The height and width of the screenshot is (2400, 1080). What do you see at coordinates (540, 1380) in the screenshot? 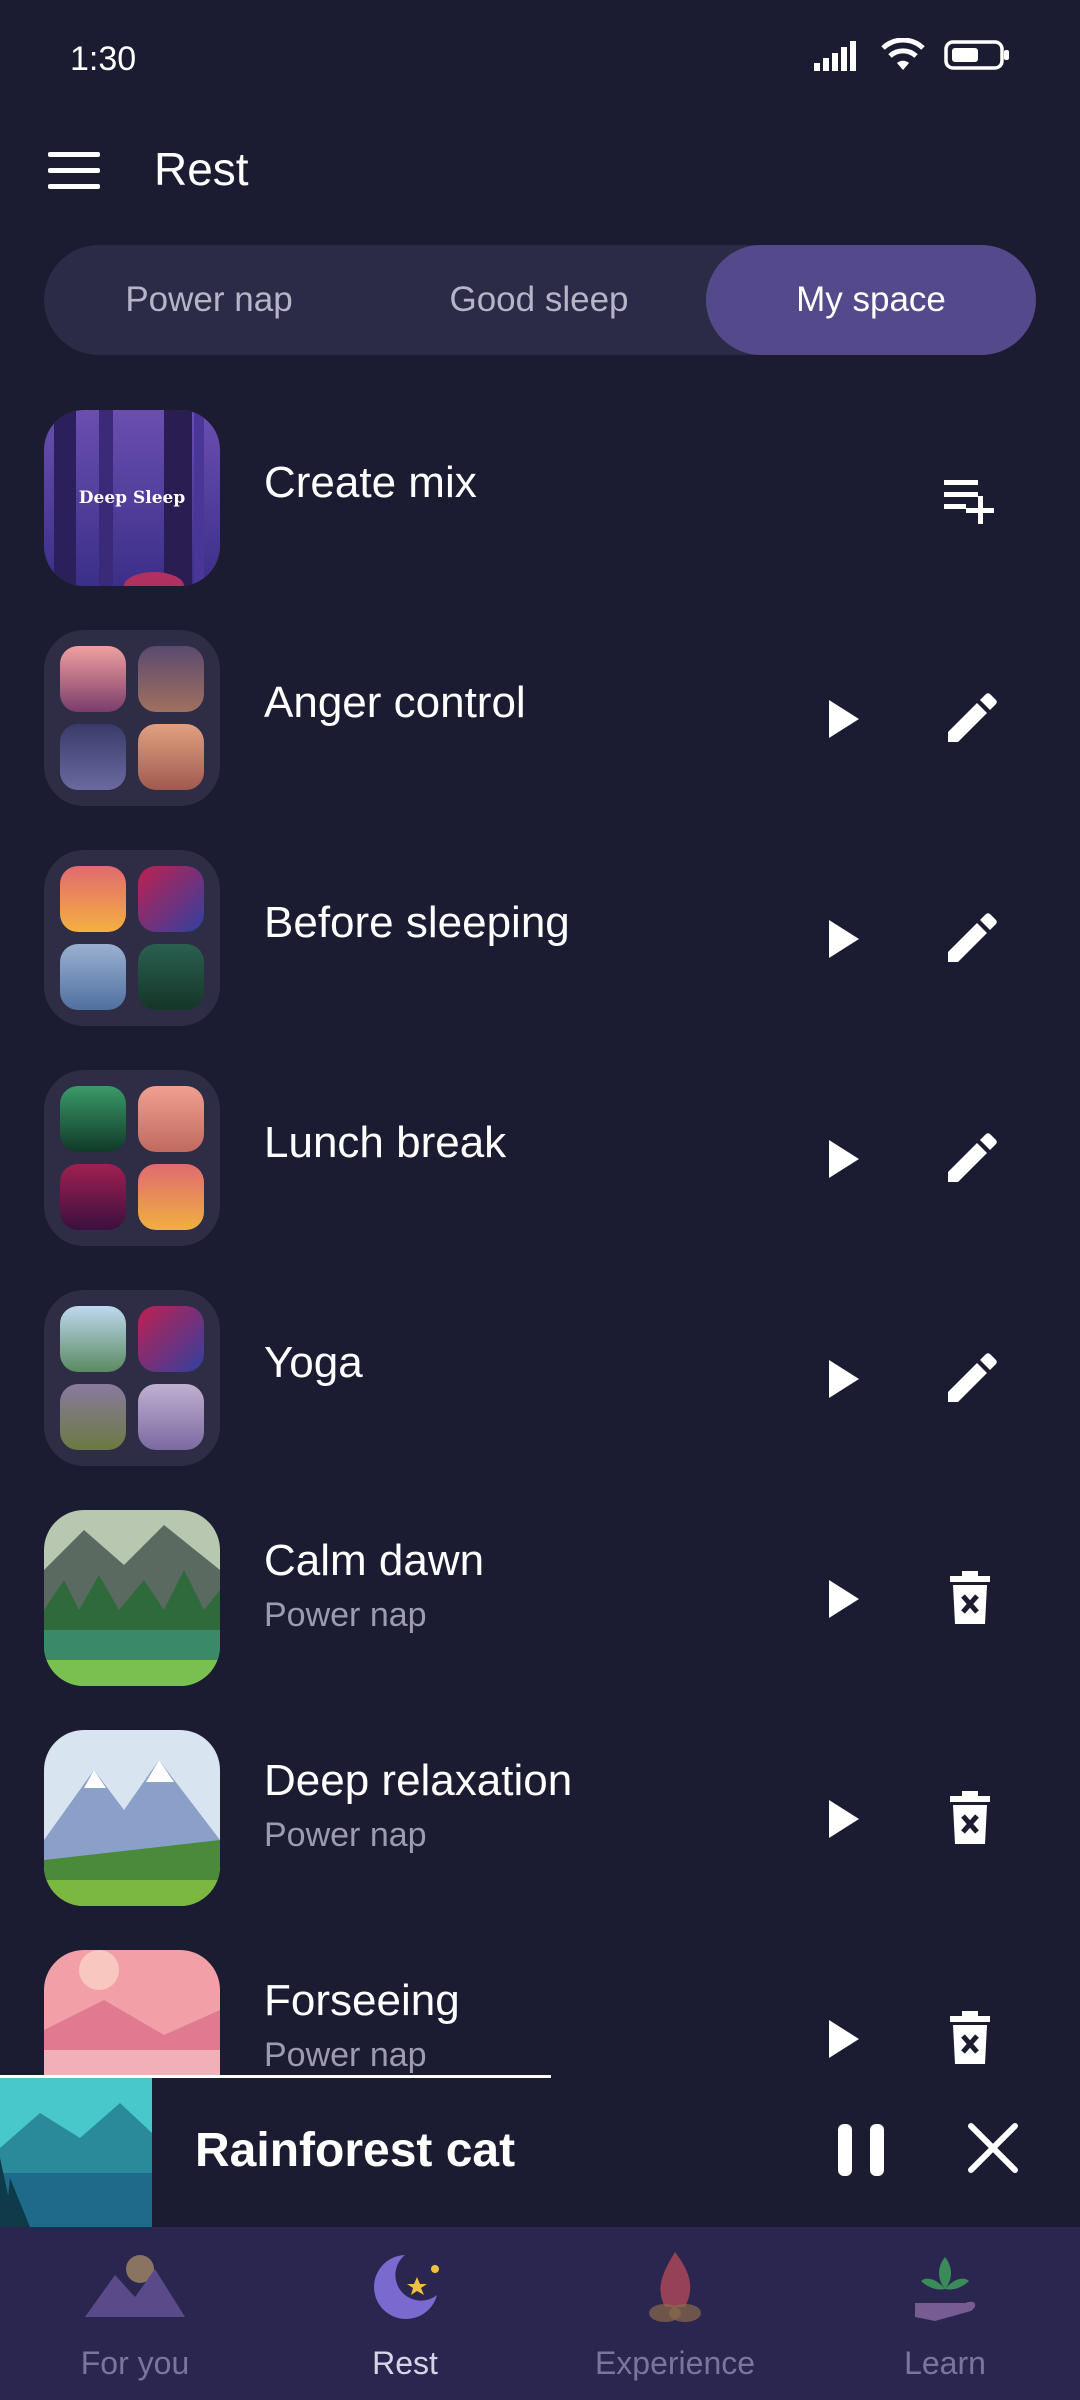
I see `list-item: Yoga` at bounding box center [540, 1380].